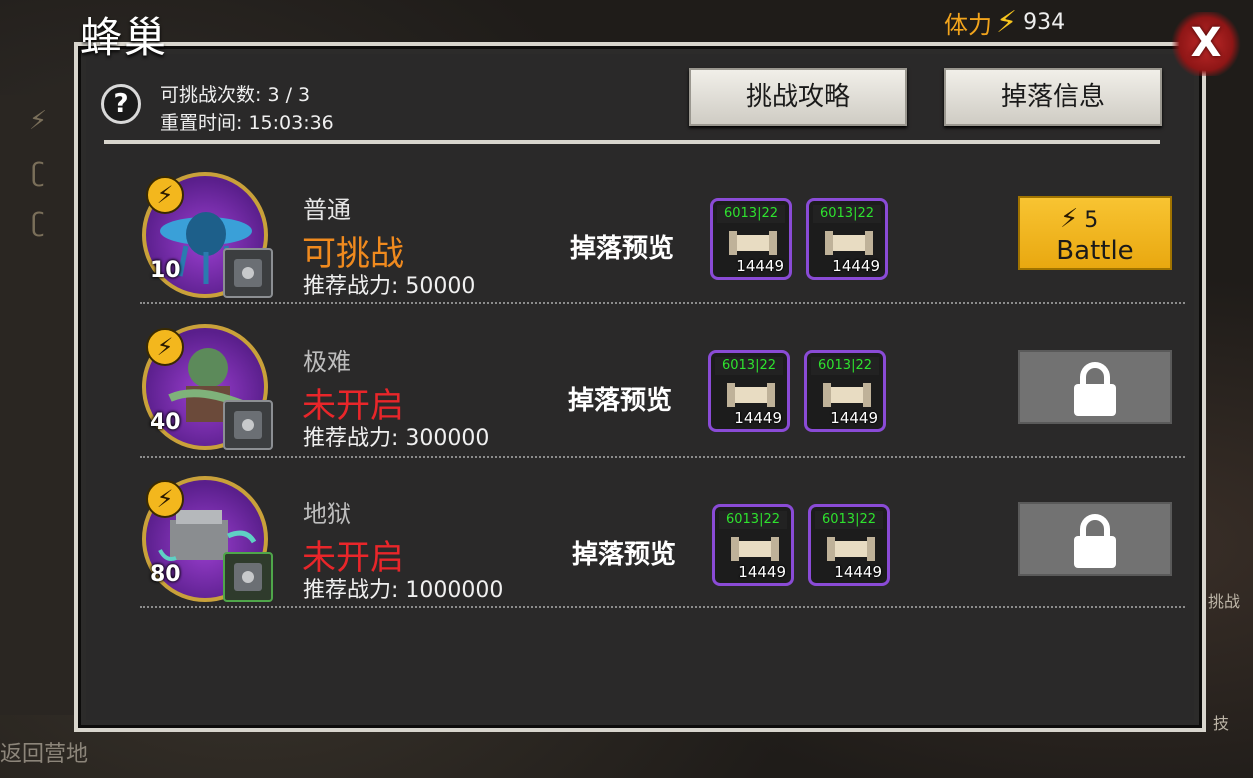  What do you see at coordinates (1053, 97) in the screenshot?
I see `drop-info-button: 掉落信息` at bounding box center [1053, 97].